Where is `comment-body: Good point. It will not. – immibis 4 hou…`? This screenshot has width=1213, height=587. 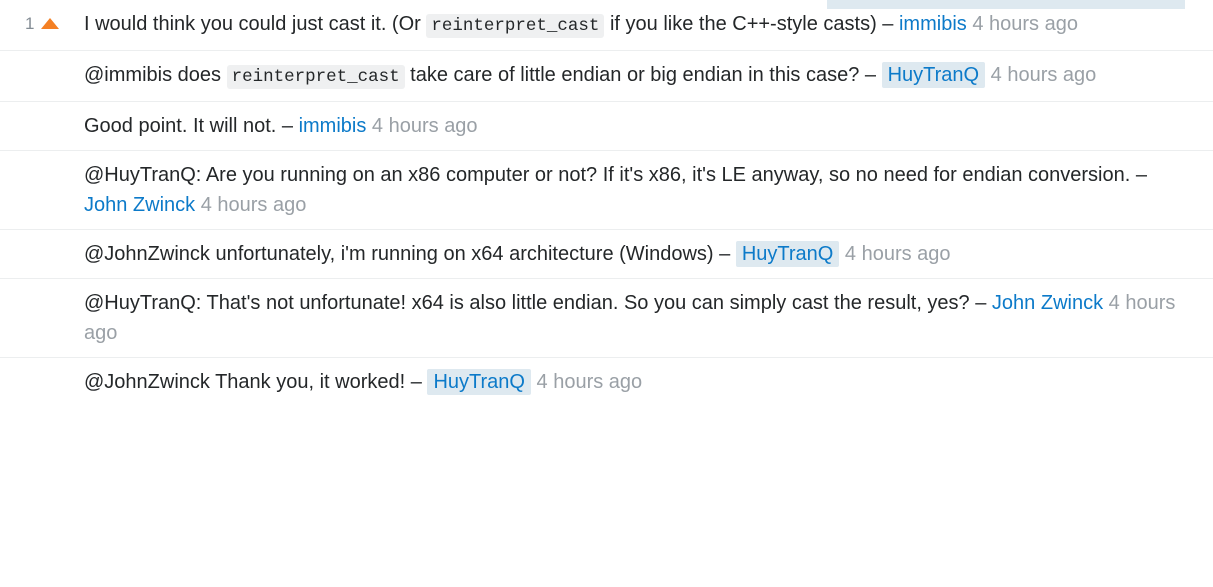 comment-body: Good point. It will not. – immibis 4 hou… is located at coordinates (636, 126).